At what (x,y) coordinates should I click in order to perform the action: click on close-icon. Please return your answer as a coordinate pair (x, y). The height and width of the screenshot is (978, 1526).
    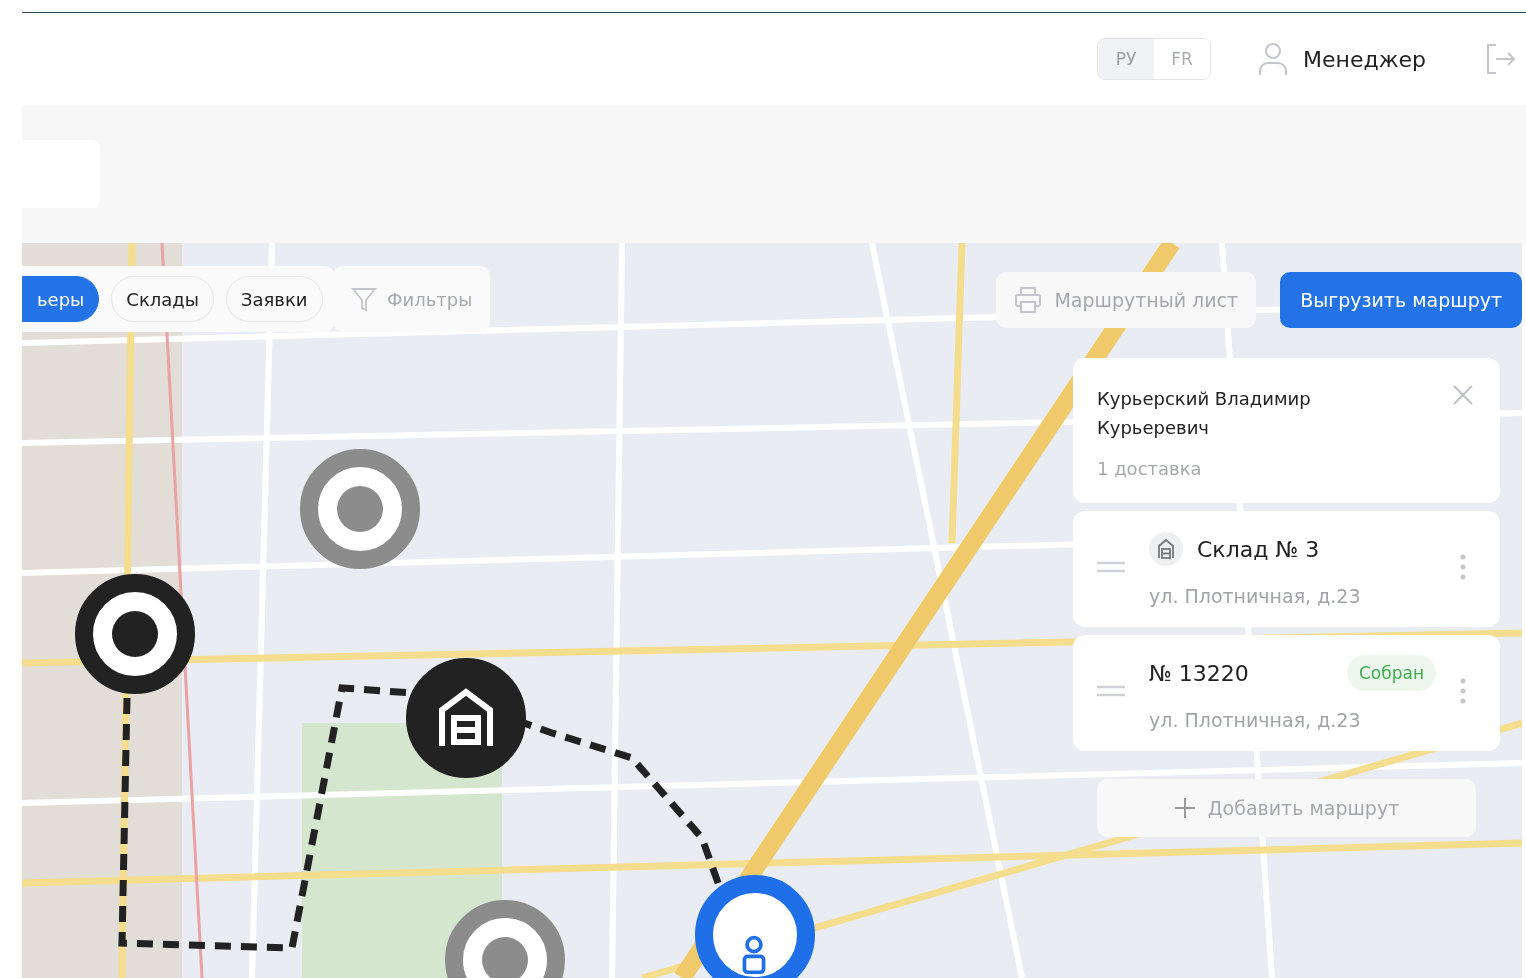
    Looking at the image, I should click on (1463, 395).